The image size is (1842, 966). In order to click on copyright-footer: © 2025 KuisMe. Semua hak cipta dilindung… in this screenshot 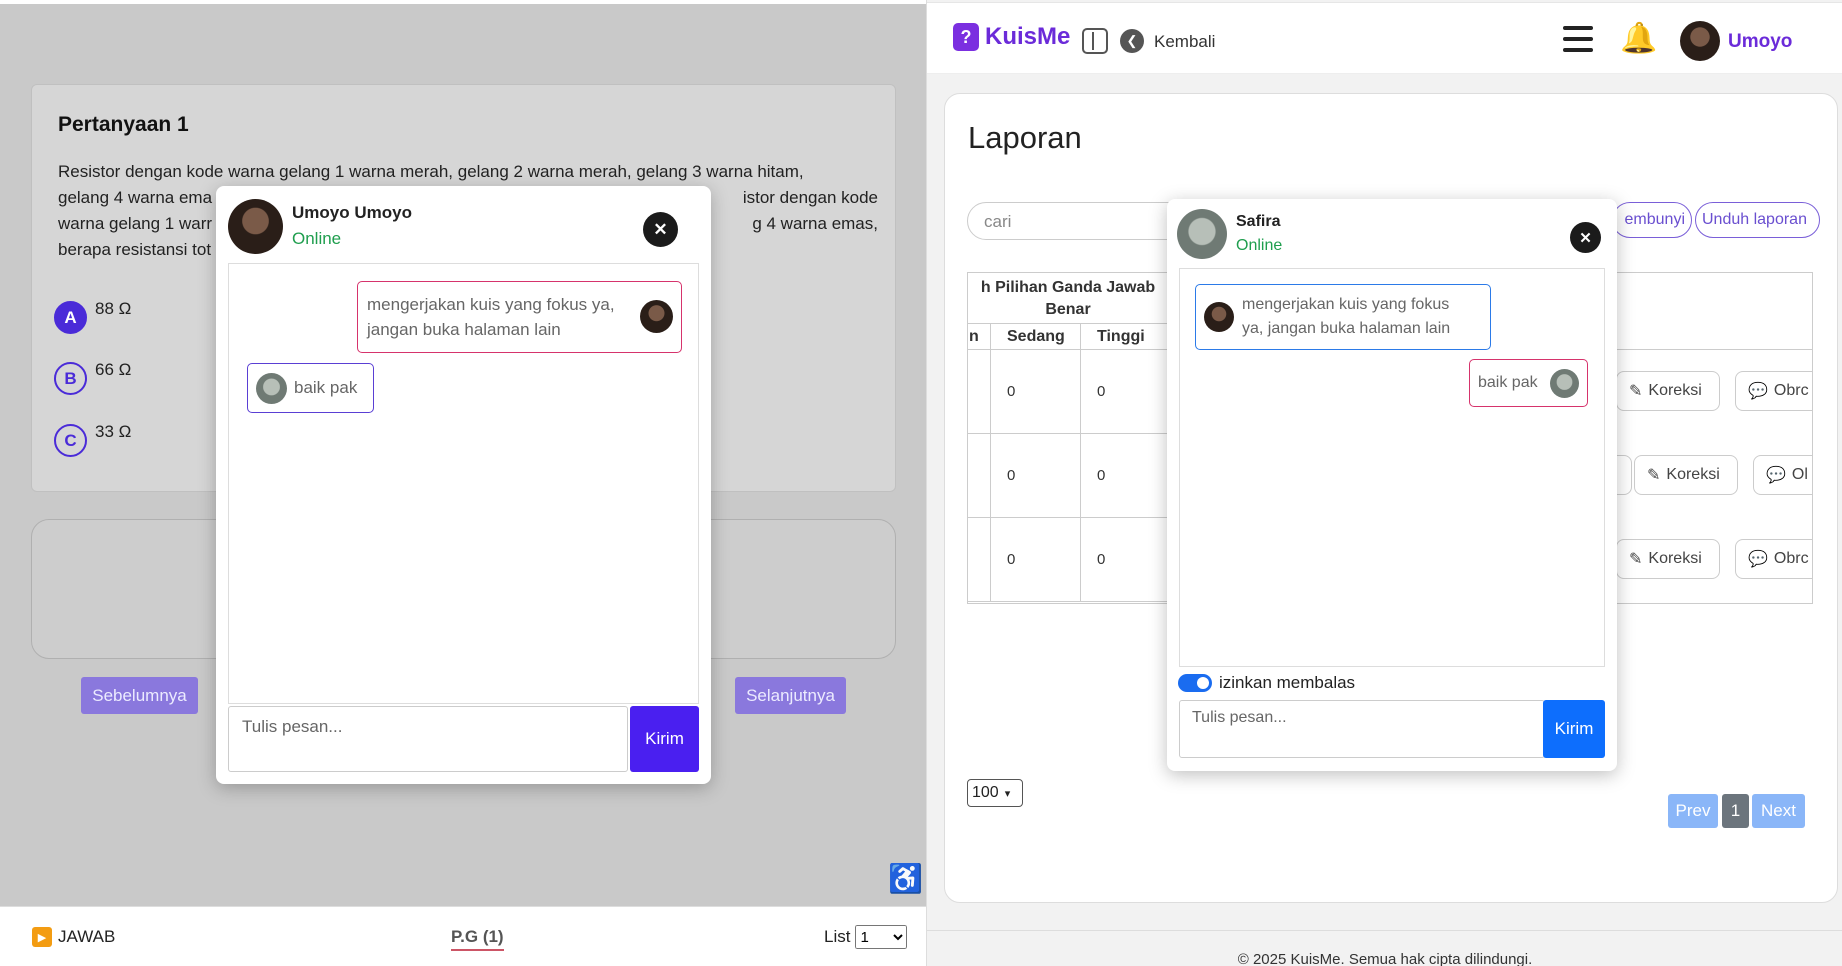, I will do `click(1384, 948)`.